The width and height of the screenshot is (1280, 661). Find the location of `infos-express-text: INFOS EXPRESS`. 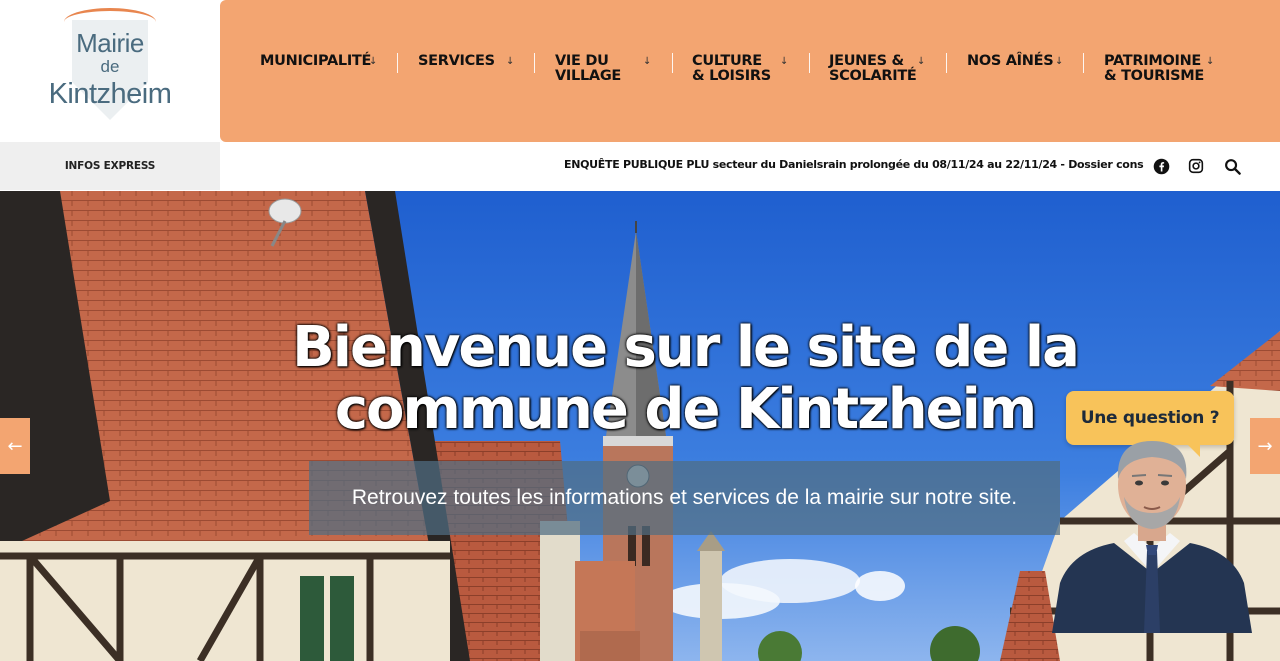

infos-express-text: INFOS EXPRESS is located at coordinates (110, 166).